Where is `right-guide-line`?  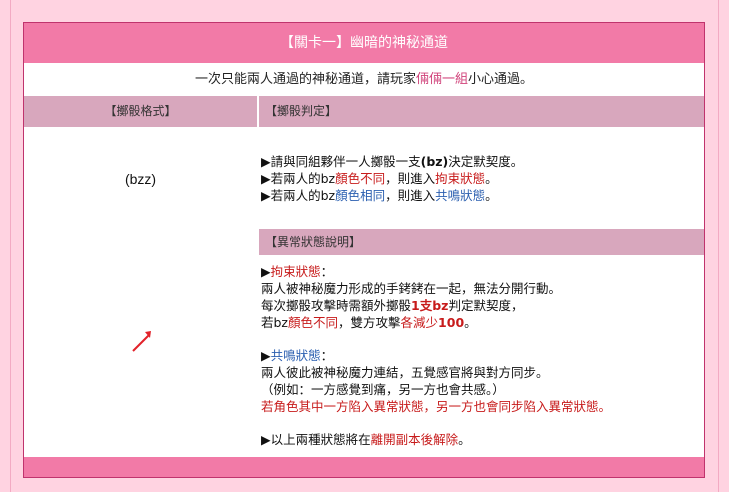
right-guide-line is located at coordinates (718, 246).